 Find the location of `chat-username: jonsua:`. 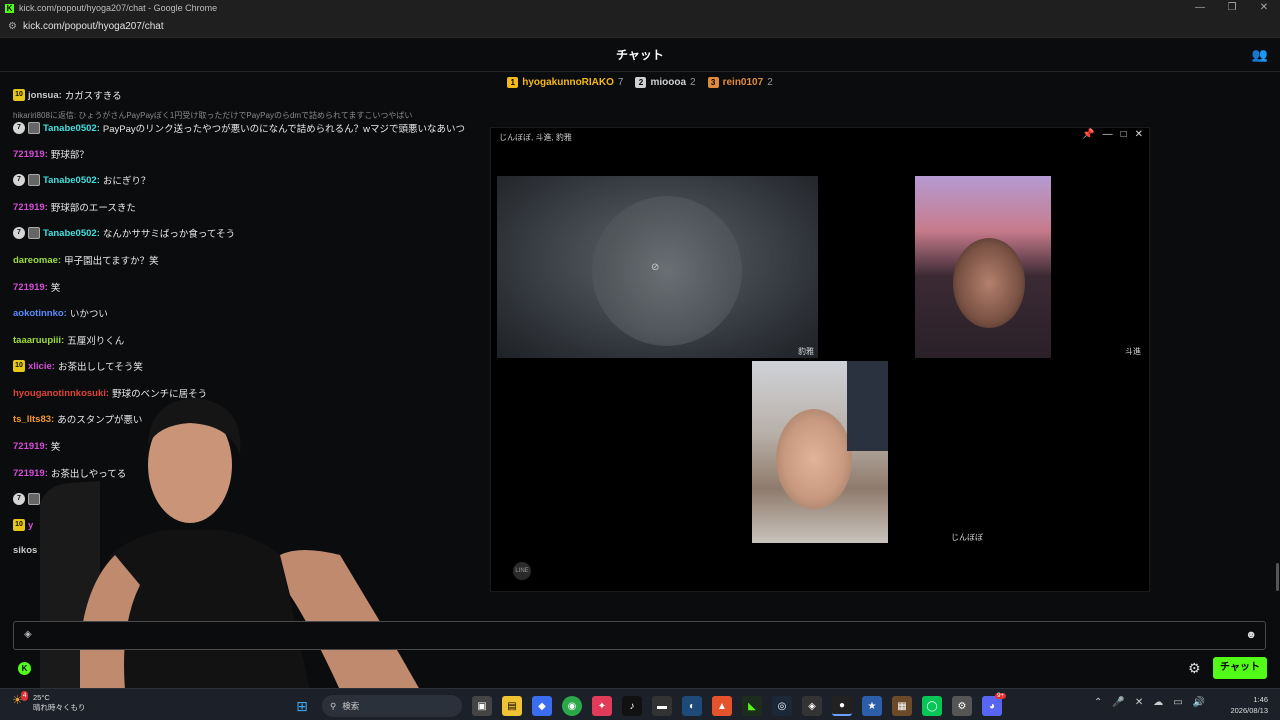

chat-username: jonsua: is located at coordinates (45, 95).